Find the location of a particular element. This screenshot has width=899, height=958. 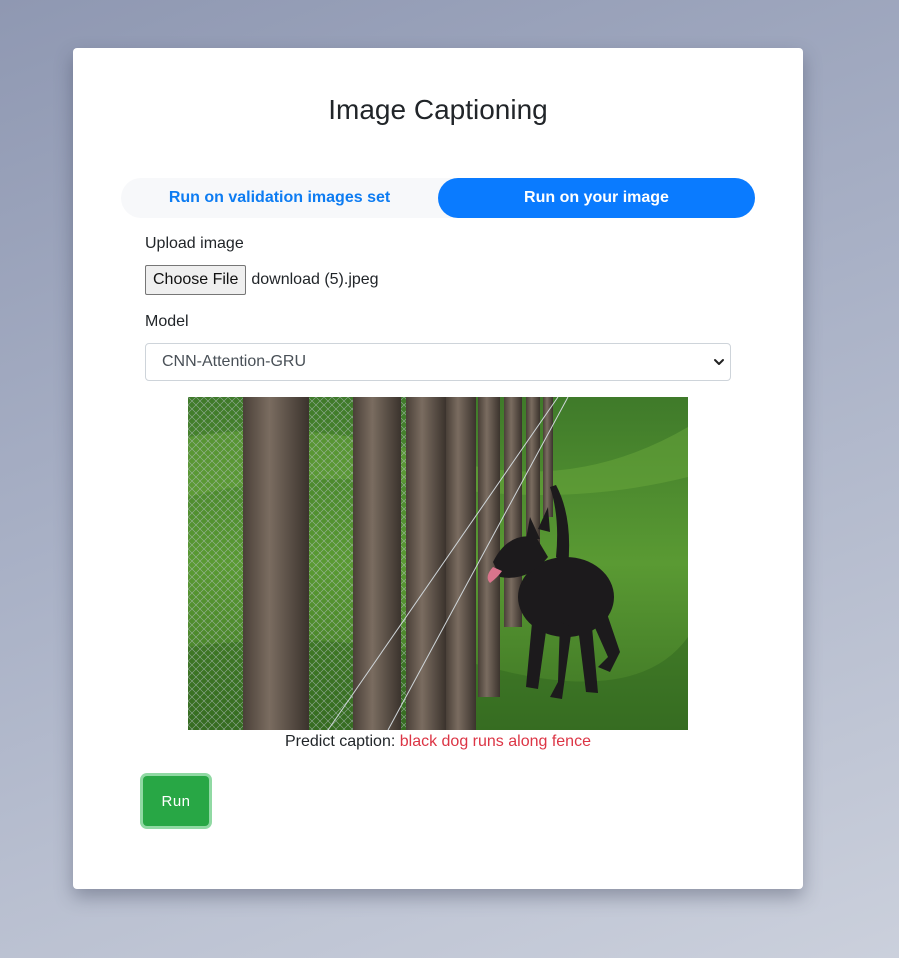

chevron-down-icon is located at coordinates (719, 362).